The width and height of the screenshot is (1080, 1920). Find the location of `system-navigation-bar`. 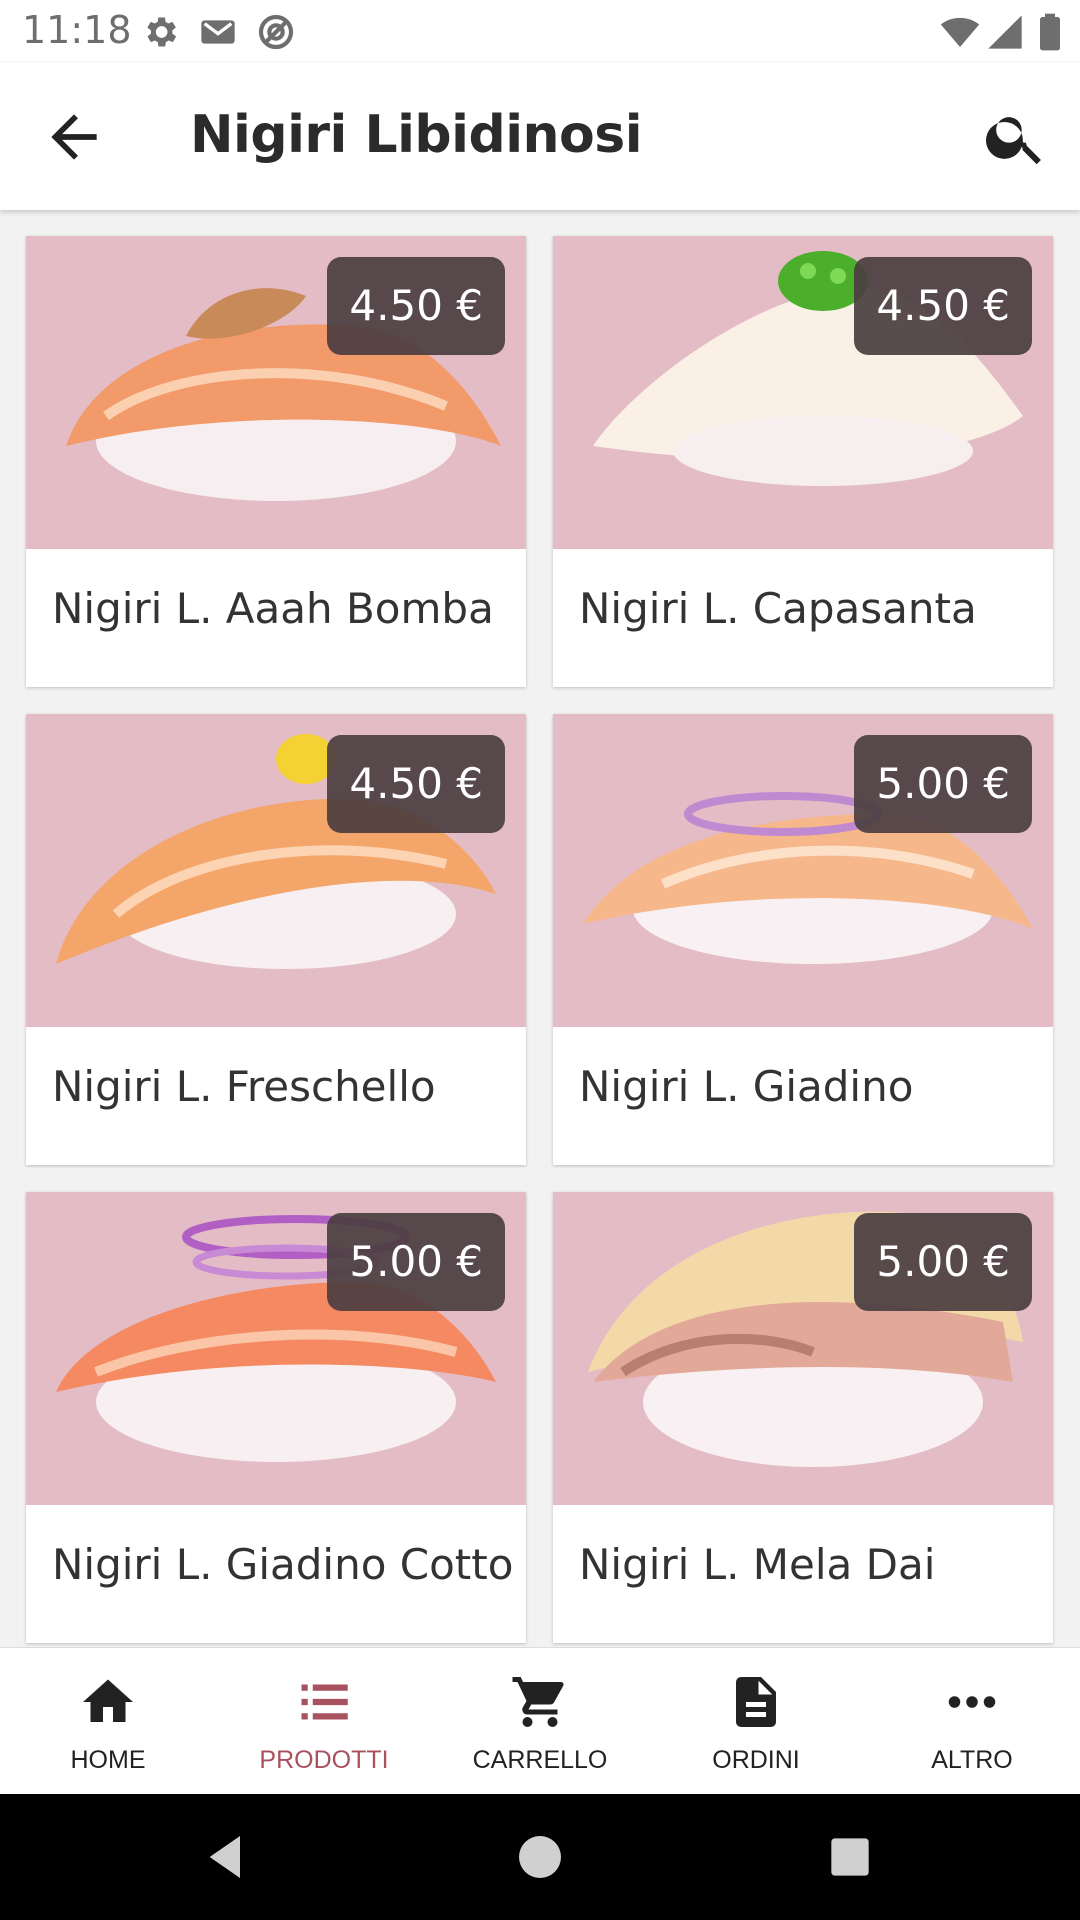

system-navigation-bar is located at coordinates (540, 1857).